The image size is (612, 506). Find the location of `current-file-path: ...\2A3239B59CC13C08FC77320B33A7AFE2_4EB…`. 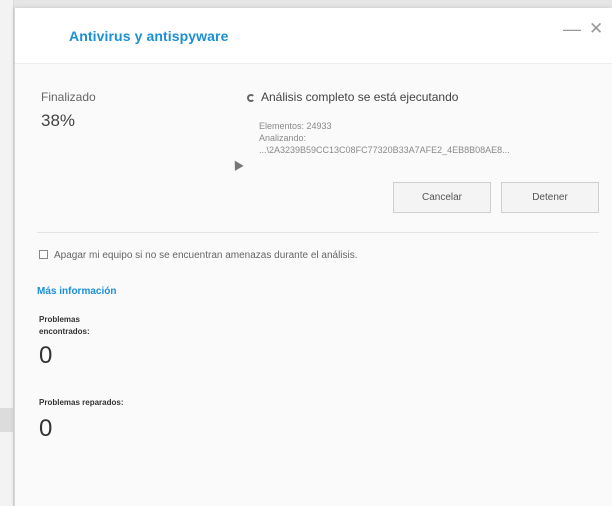

current-file-path: ...\2A3239B59CC13C08FC77320B33A7AFE2_4EB… is located at coordinates (384, 150).